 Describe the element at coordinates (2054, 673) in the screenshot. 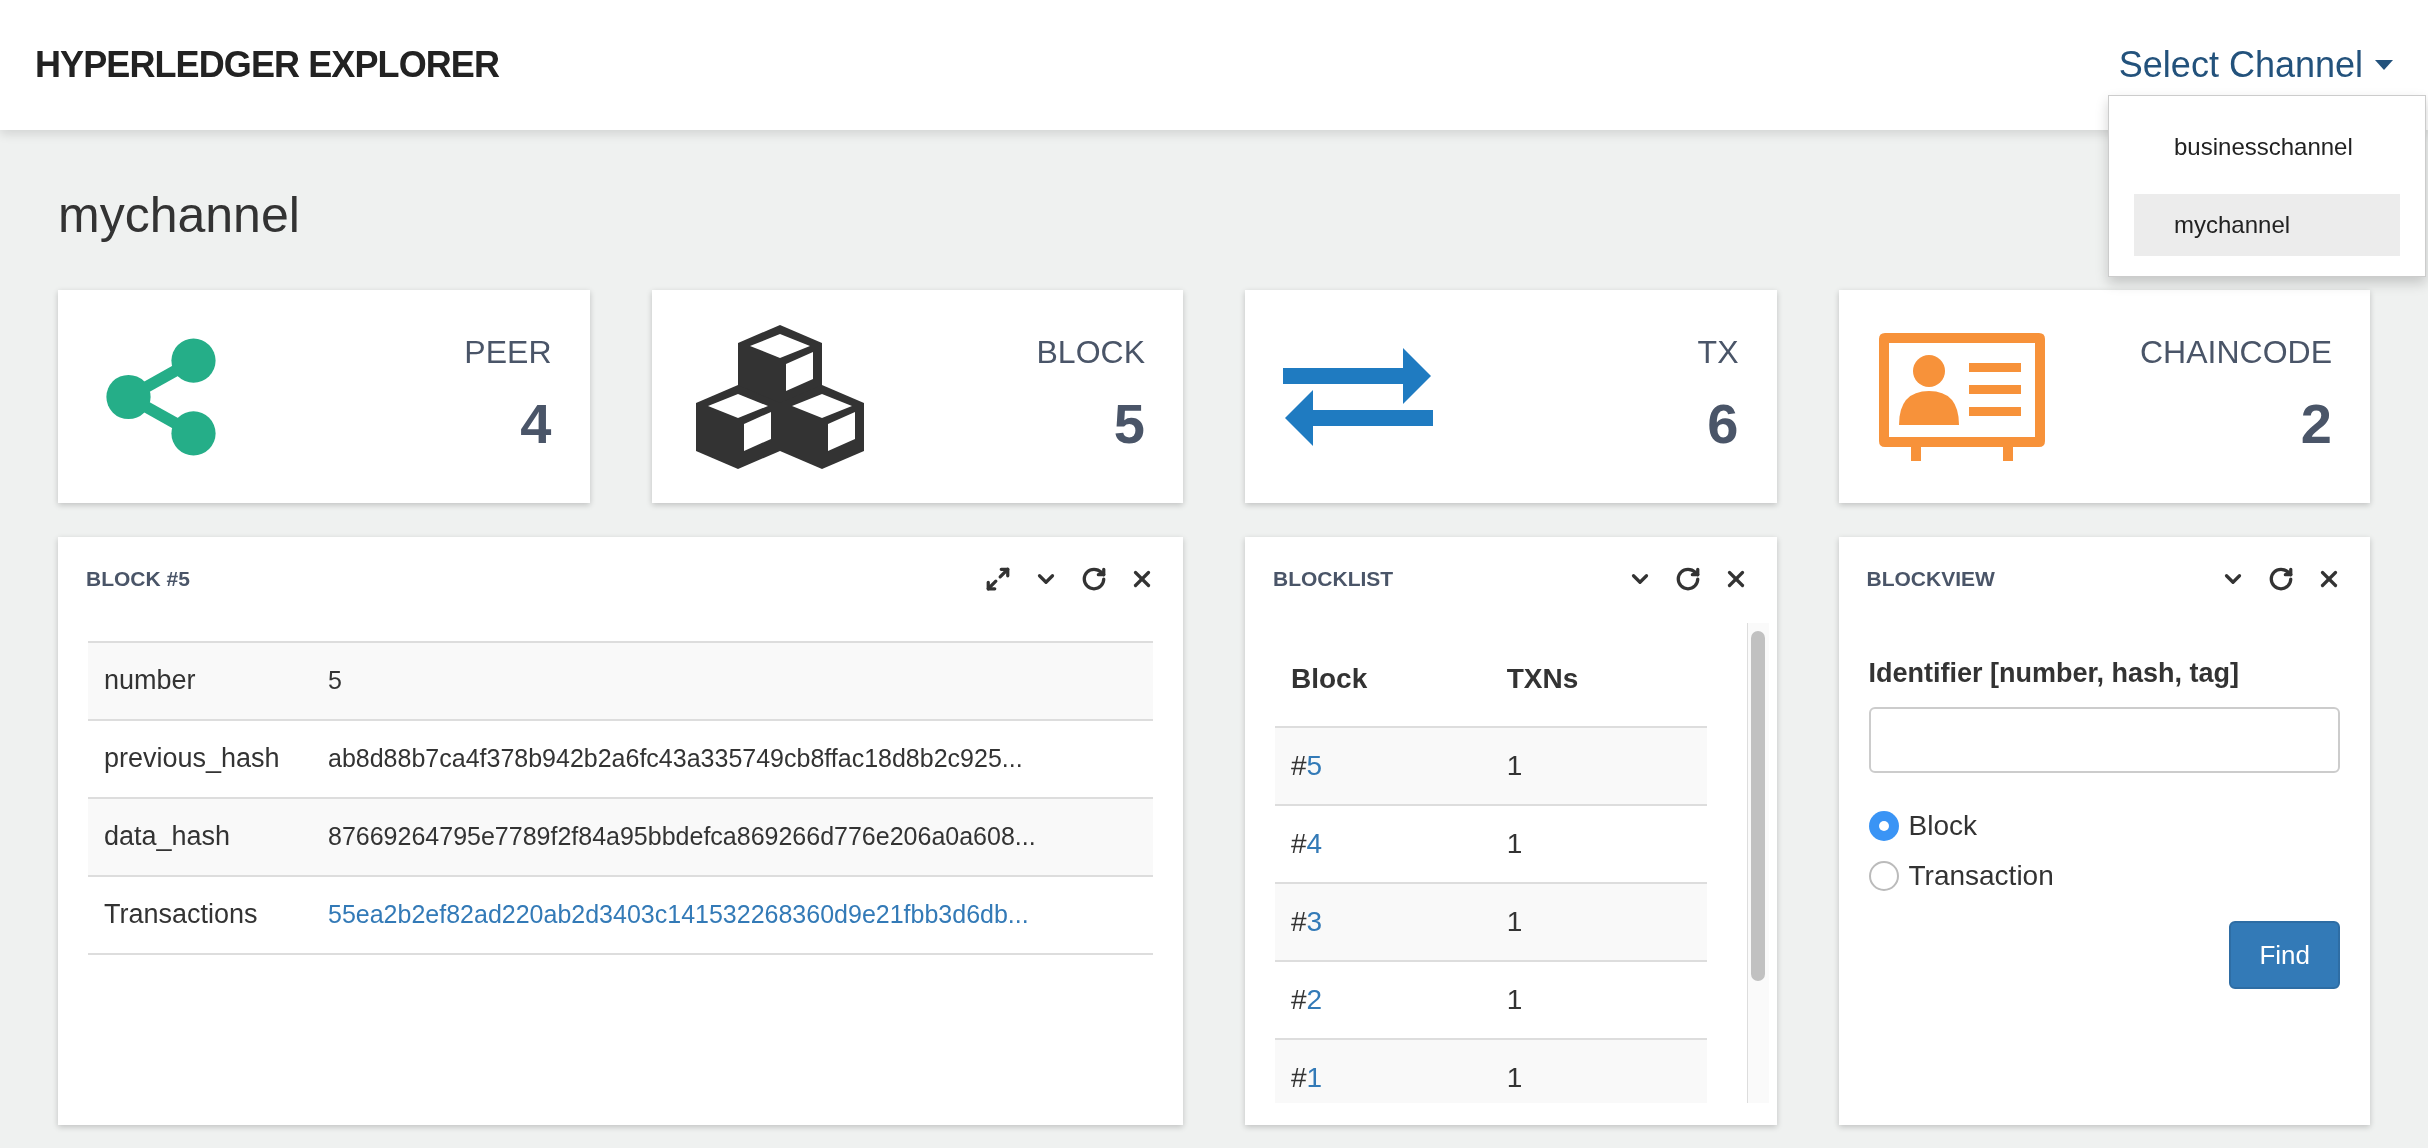

I see `field-label: Identifier [number, hash, tag]` at that location.